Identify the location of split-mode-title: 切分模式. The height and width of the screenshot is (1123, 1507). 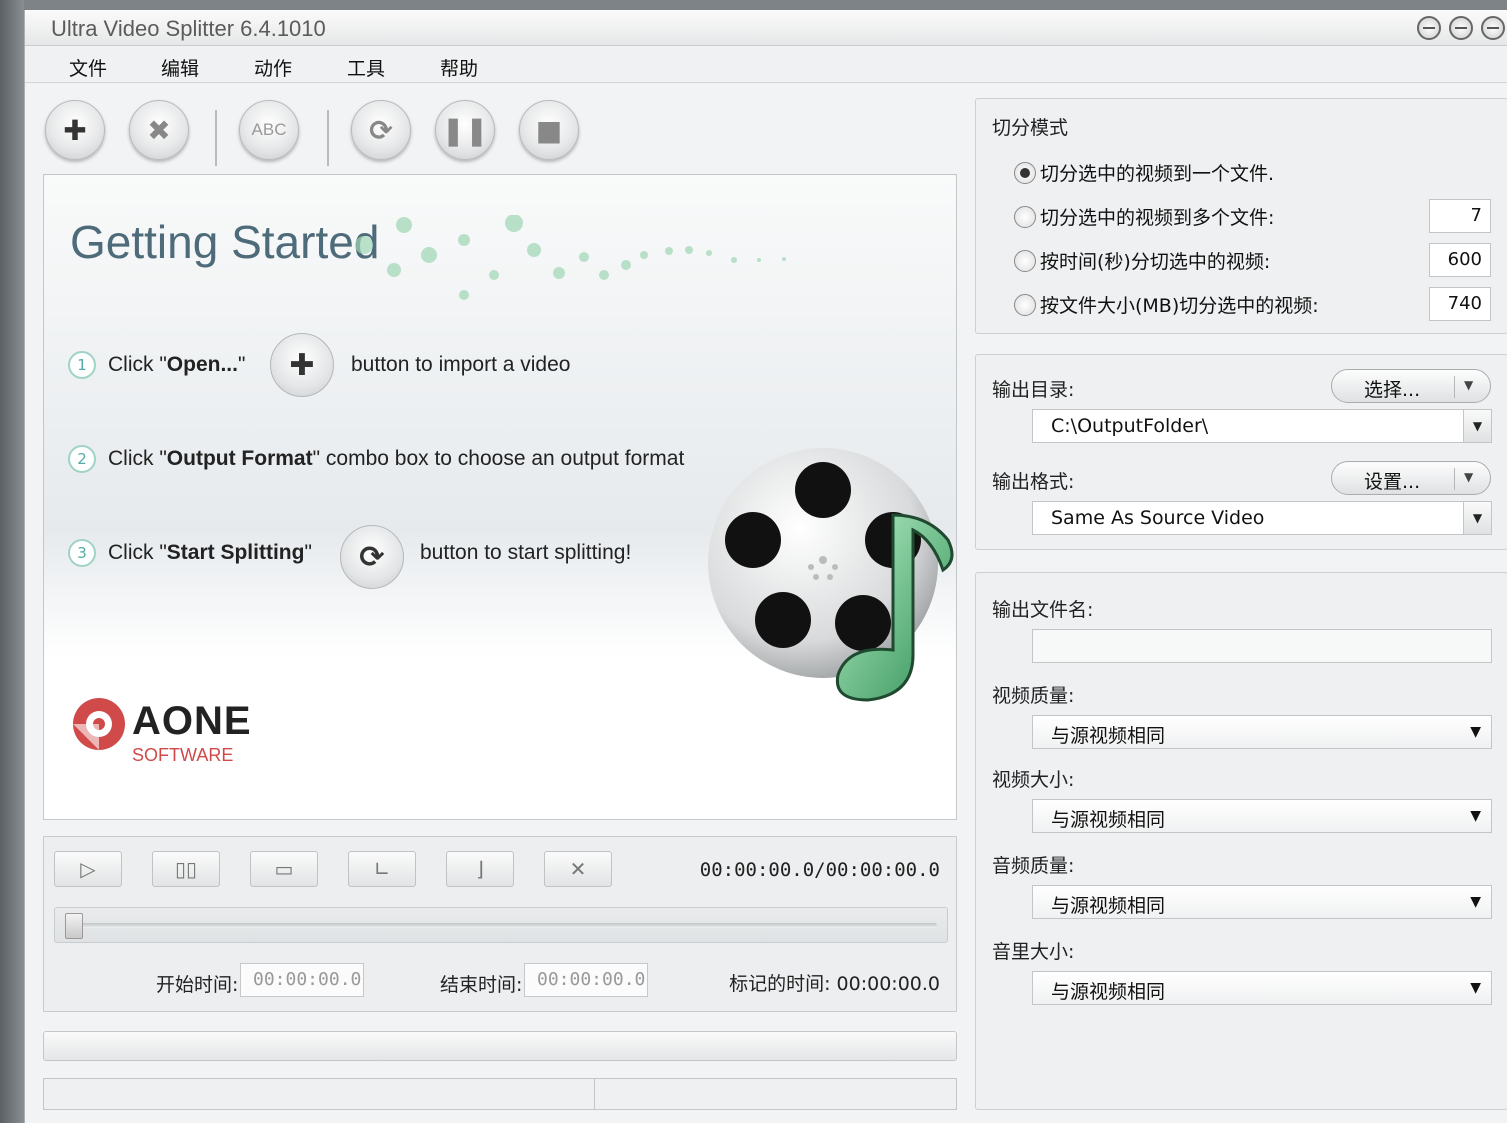
(1030, 128).